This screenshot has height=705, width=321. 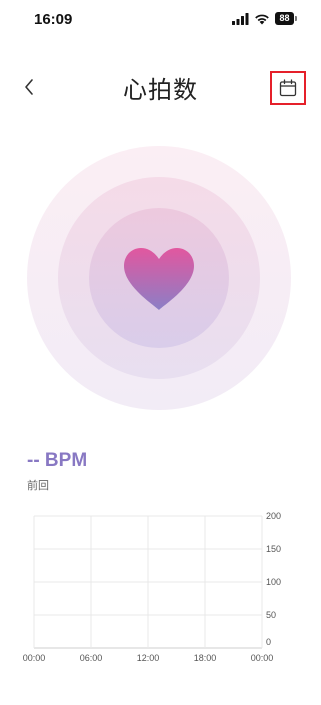 I want to click on signal-icon, so click(x=240, y=18).